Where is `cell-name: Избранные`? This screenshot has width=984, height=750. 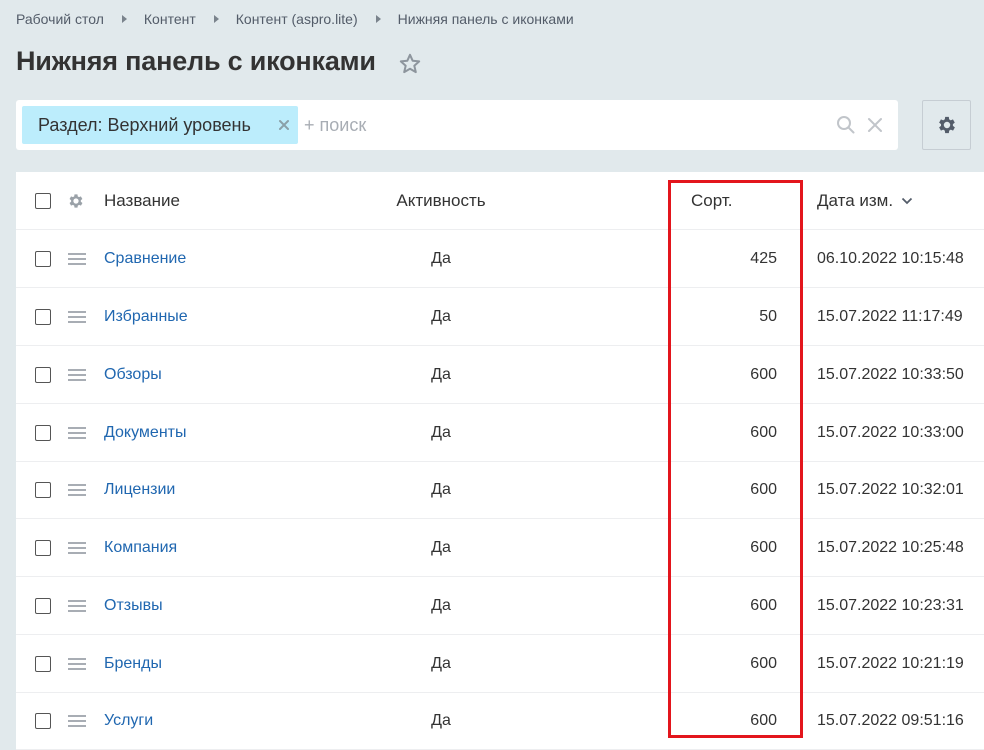
cell-name: Избранные is located at coordinates (146, 317).